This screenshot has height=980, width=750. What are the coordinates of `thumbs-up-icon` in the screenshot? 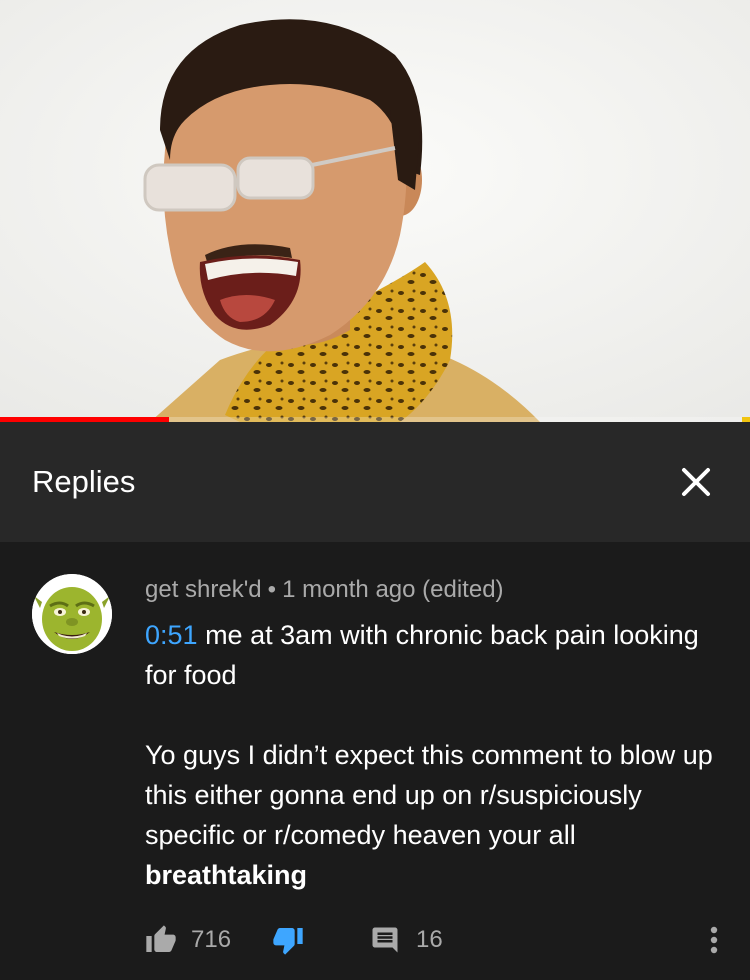 It's located at (161, 938).